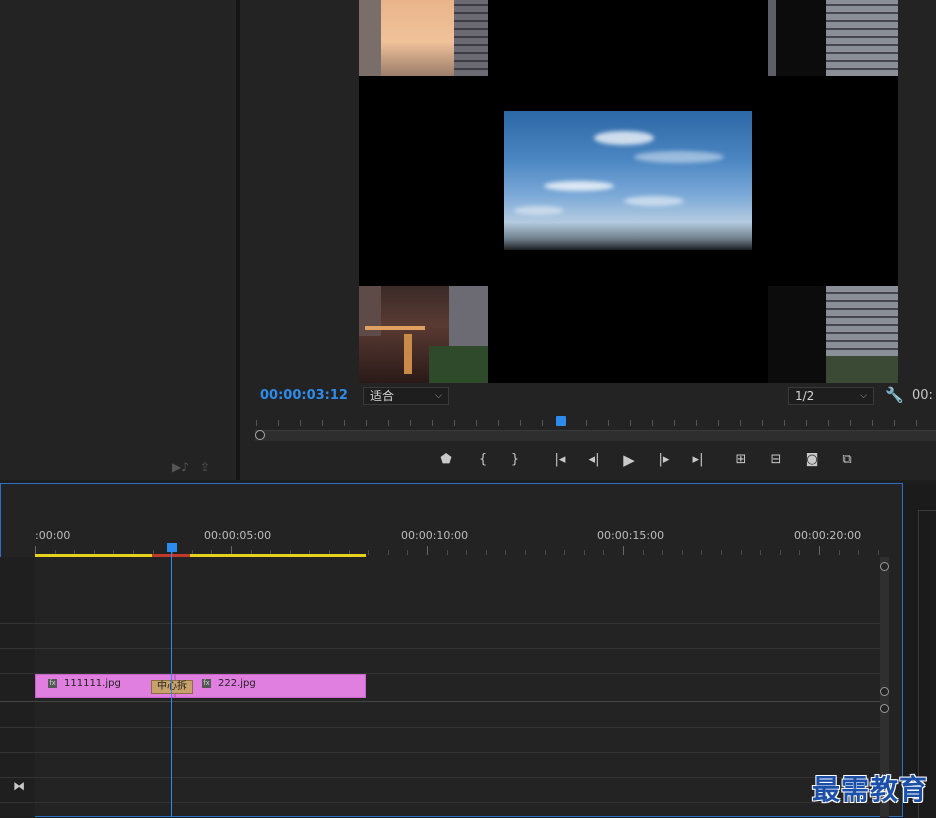  I want to click on mark-out-icon: }, so click(515, 460).